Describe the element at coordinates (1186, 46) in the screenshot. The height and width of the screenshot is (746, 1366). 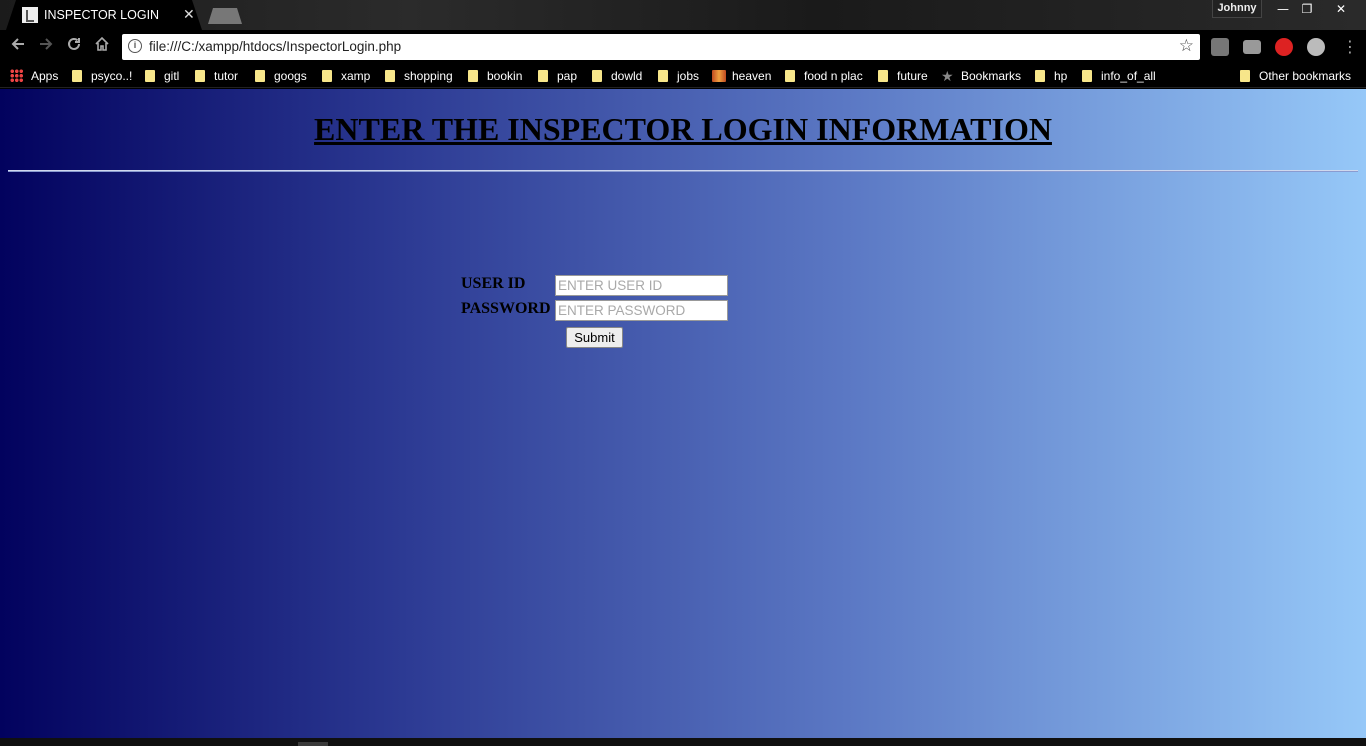
I see `bookmark-star-icon: ☆` at that location.